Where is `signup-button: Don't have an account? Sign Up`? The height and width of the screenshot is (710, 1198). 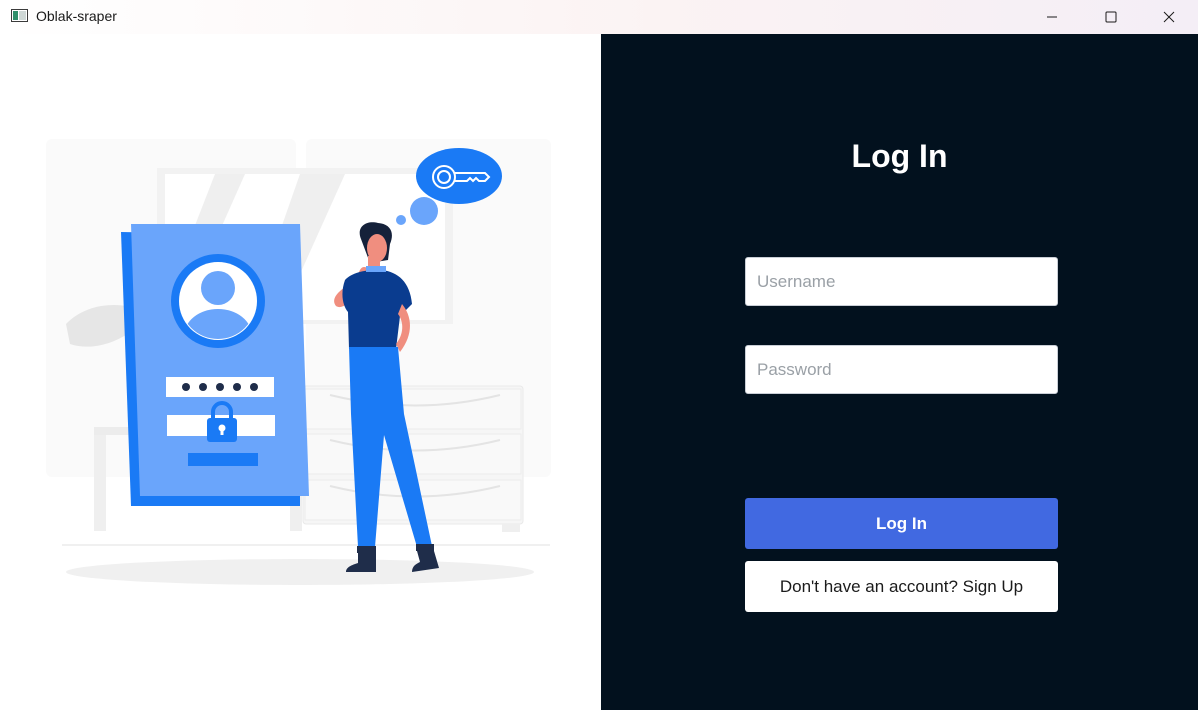 signup-button: Don't have an account? Sign Up is located at coordinates (901, 586).